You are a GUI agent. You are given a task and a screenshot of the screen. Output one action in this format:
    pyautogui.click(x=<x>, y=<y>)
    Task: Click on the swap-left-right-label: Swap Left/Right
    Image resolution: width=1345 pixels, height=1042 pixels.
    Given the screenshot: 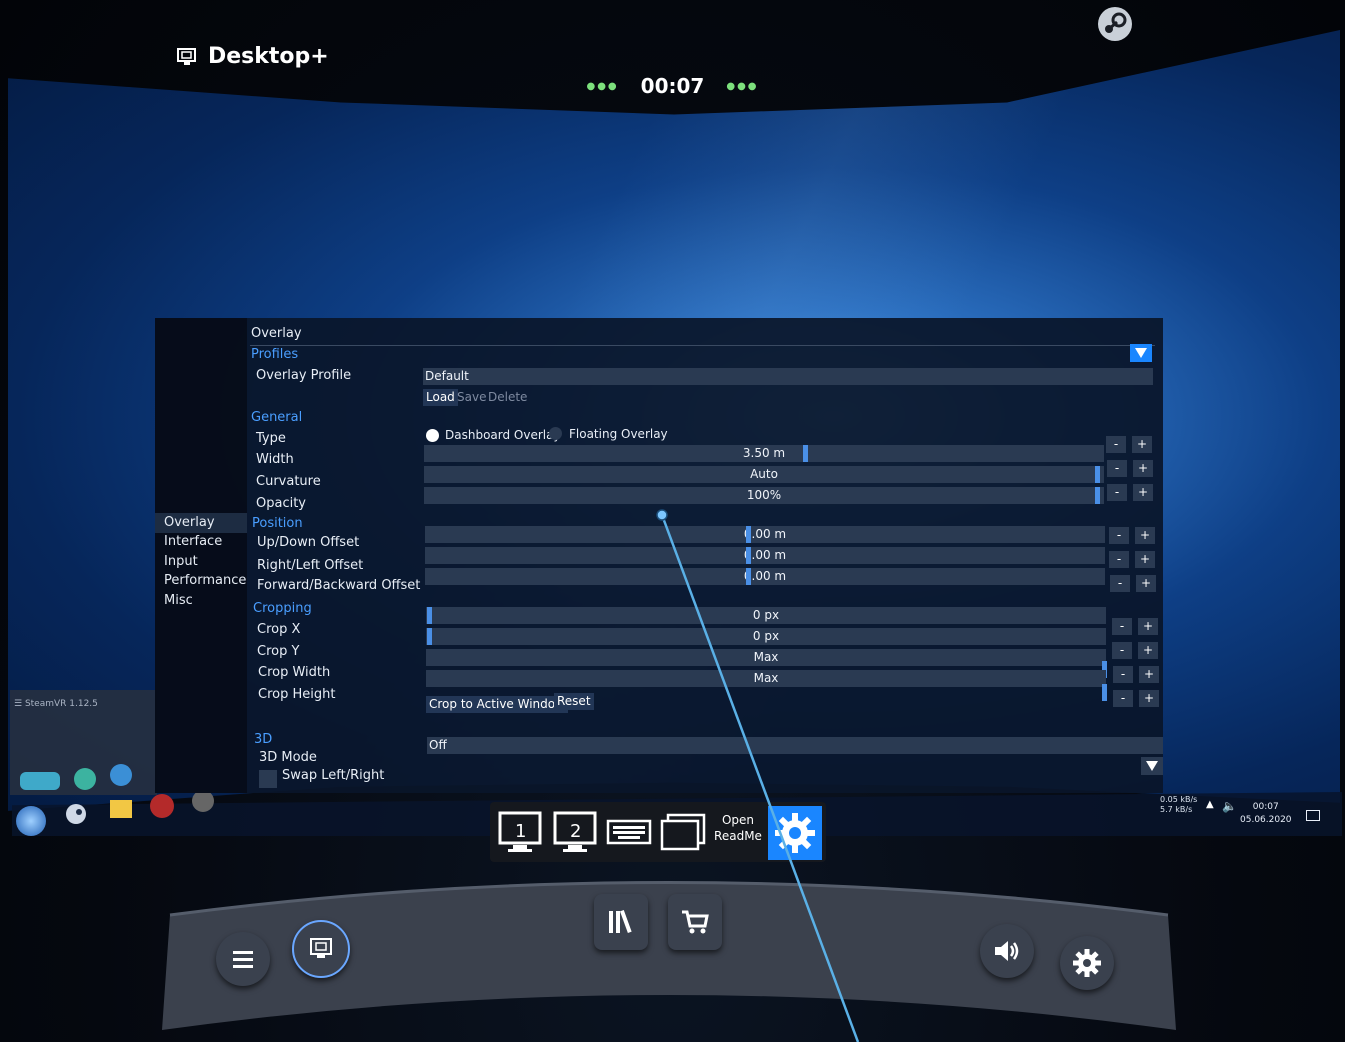 What is the action you would take?
    pyautogui.click(x=333, y=775)
    